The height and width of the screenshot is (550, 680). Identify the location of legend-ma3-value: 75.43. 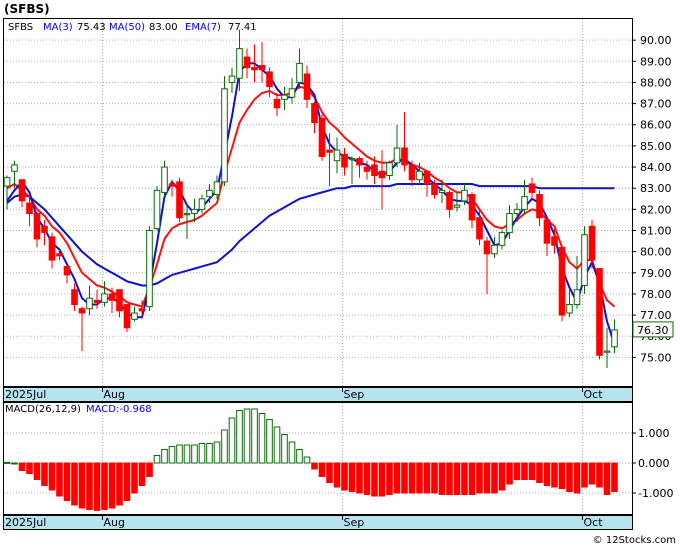
(91, 27).